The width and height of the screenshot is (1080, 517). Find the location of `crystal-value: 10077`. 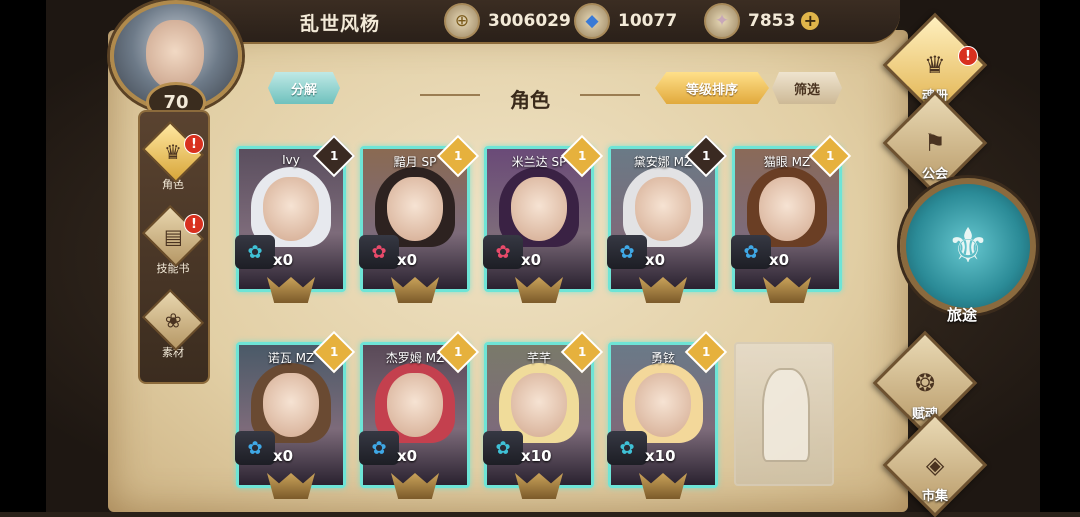

crystal-value: 10077 is located at coordinates (648, 21).